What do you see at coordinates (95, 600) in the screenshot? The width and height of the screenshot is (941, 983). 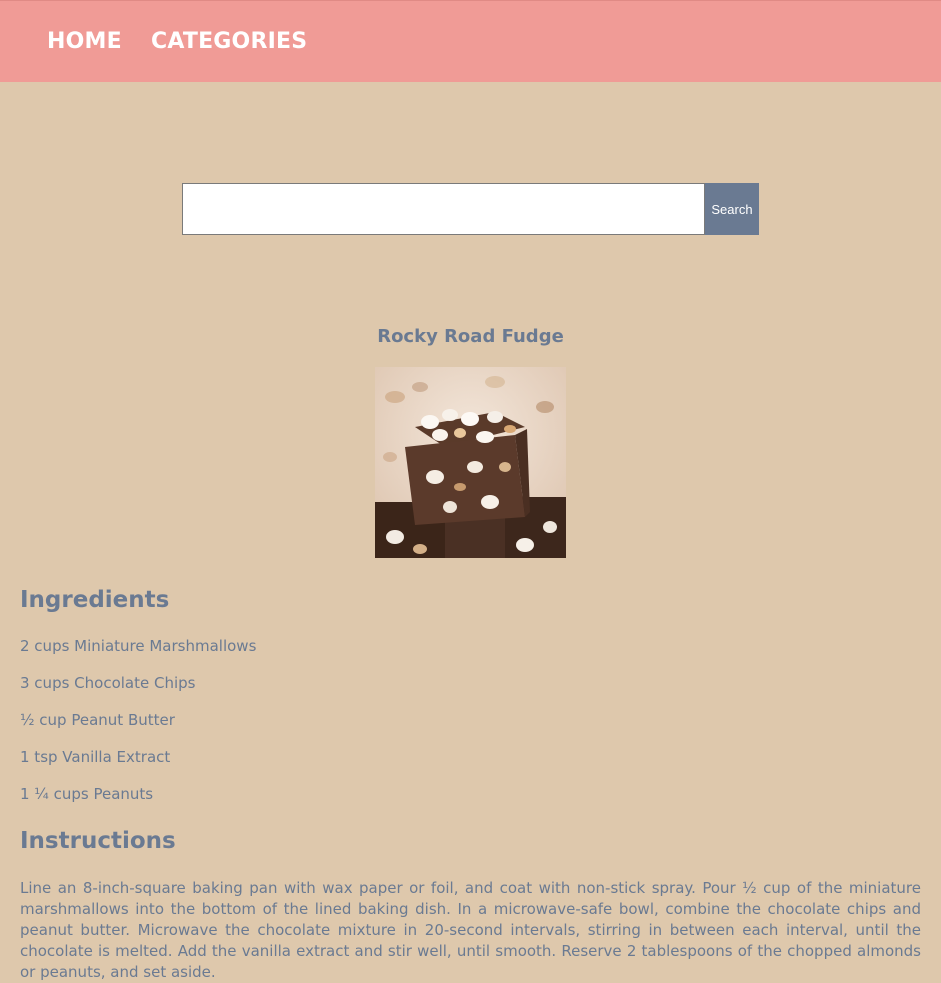 I see `ingredients-heading: Ingredients` at bounding box center [95, 600].